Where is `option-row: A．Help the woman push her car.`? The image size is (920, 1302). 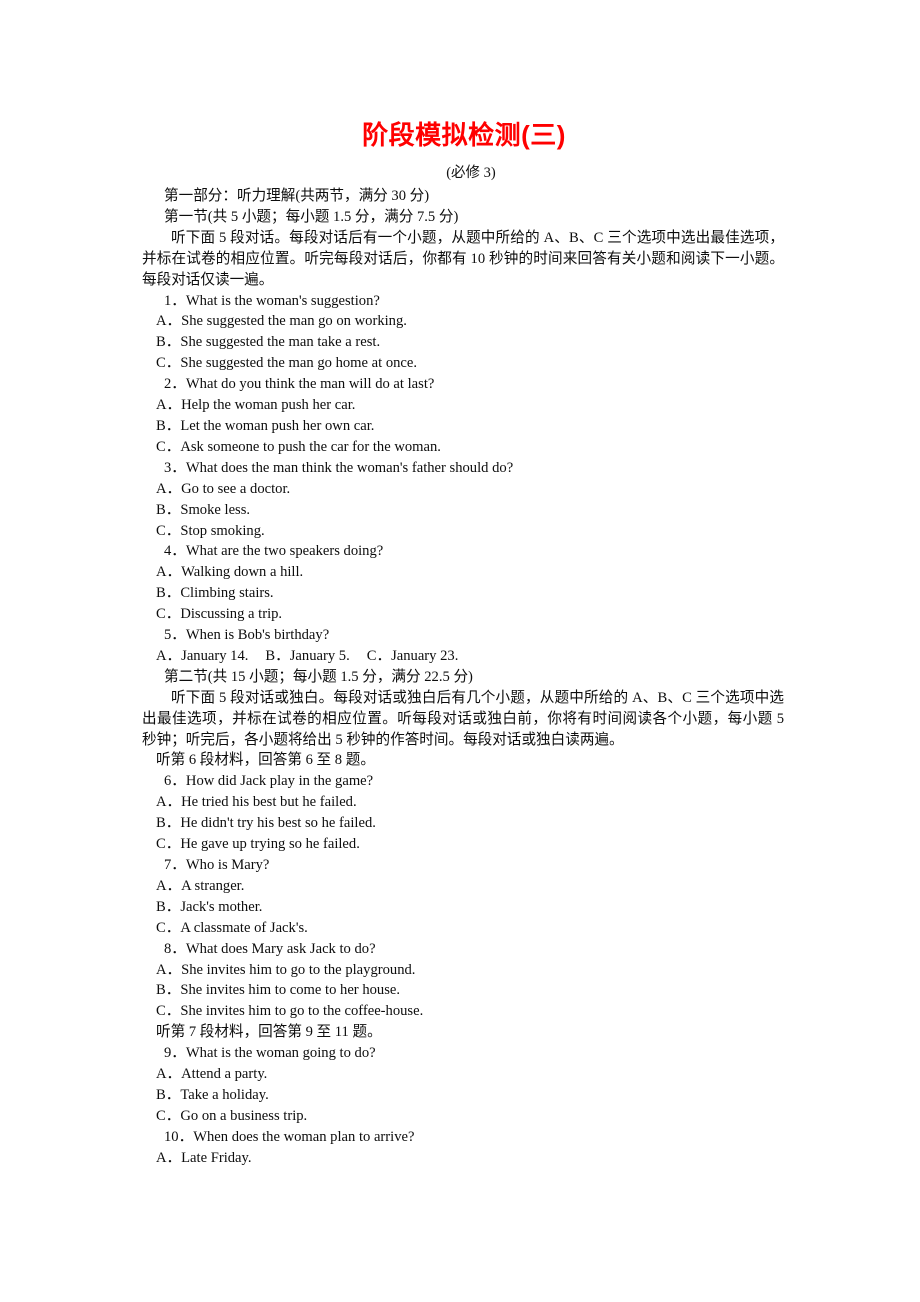 option-row: A．Help the woman push her car. is located at coordinates (463, 405).